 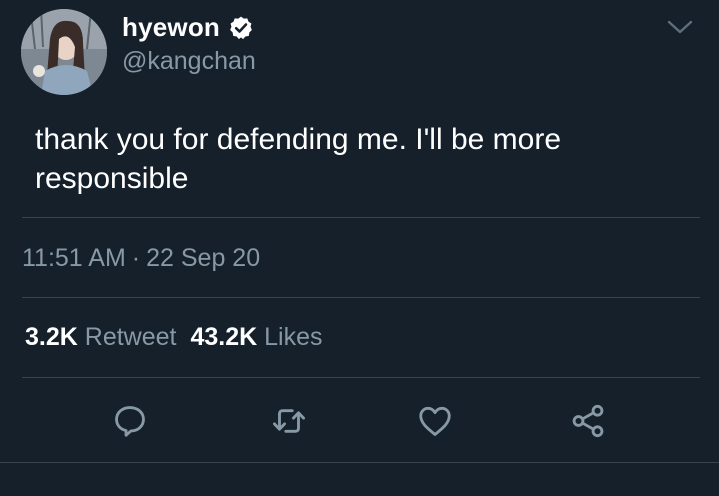 What do you see at coordinates (241, 28) in the screenshot?
I see `verified-badge-icon` at bounding box center [241, 28].